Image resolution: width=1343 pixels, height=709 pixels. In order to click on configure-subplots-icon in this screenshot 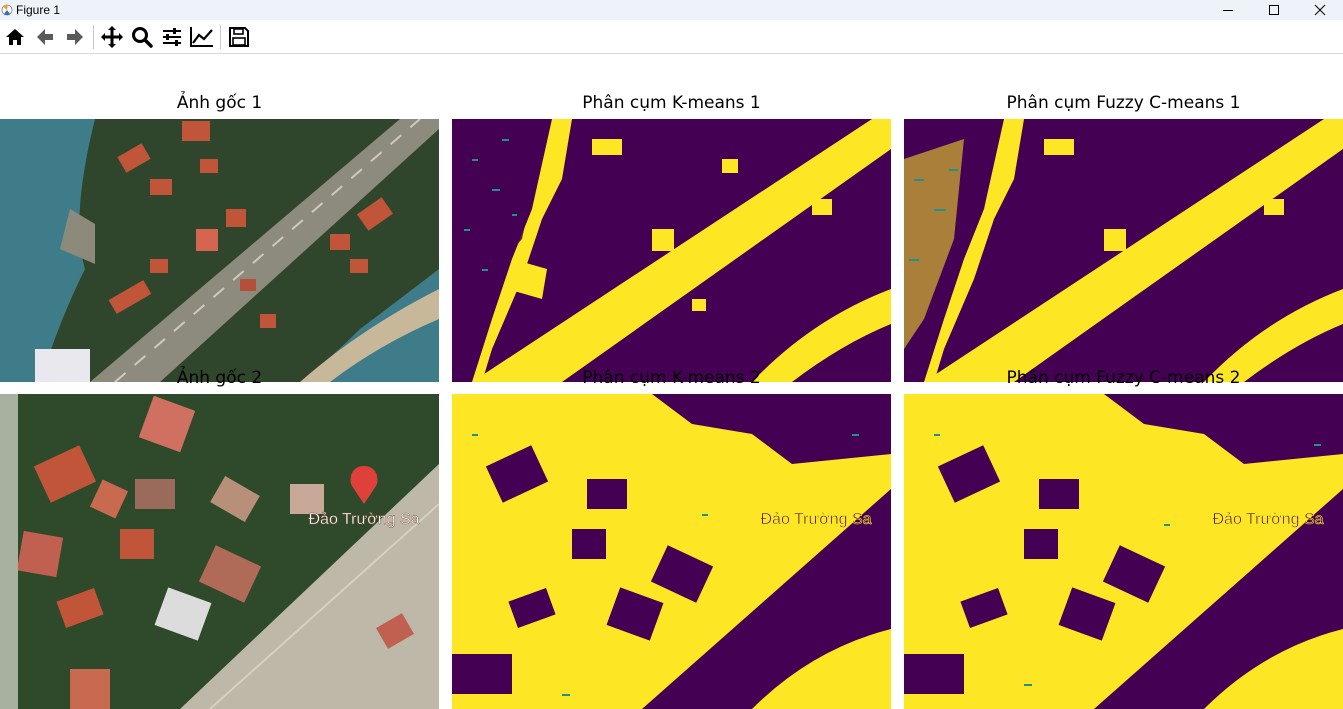, I will do `click(172, 37)`.